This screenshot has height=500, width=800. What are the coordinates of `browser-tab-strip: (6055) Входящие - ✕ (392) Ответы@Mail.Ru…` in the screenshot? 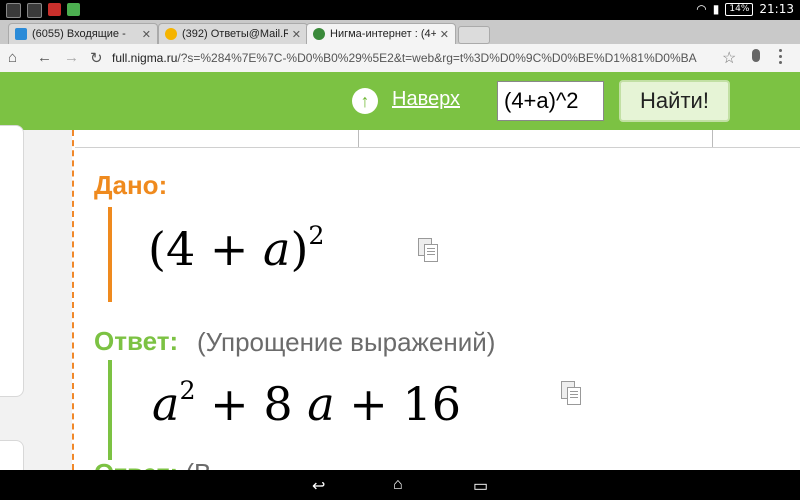 It's located at (400, 32).